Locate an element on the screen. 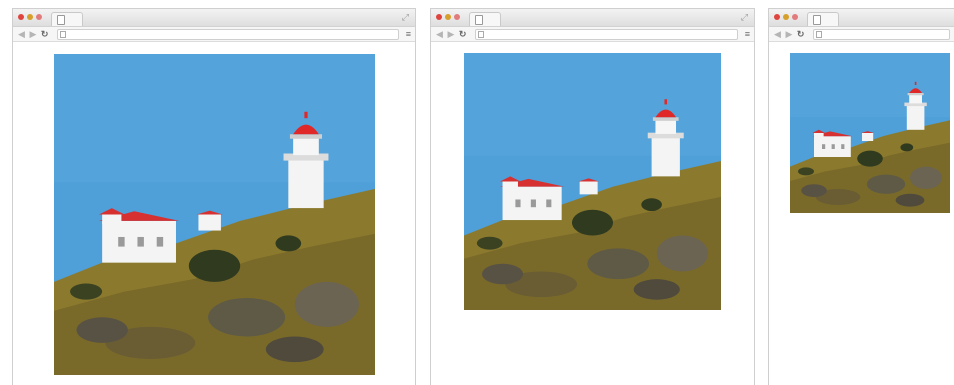 Image resolution: width=954 pixels, height=385 pixels. lighthouse-photo is located at coordinates (870, 133).